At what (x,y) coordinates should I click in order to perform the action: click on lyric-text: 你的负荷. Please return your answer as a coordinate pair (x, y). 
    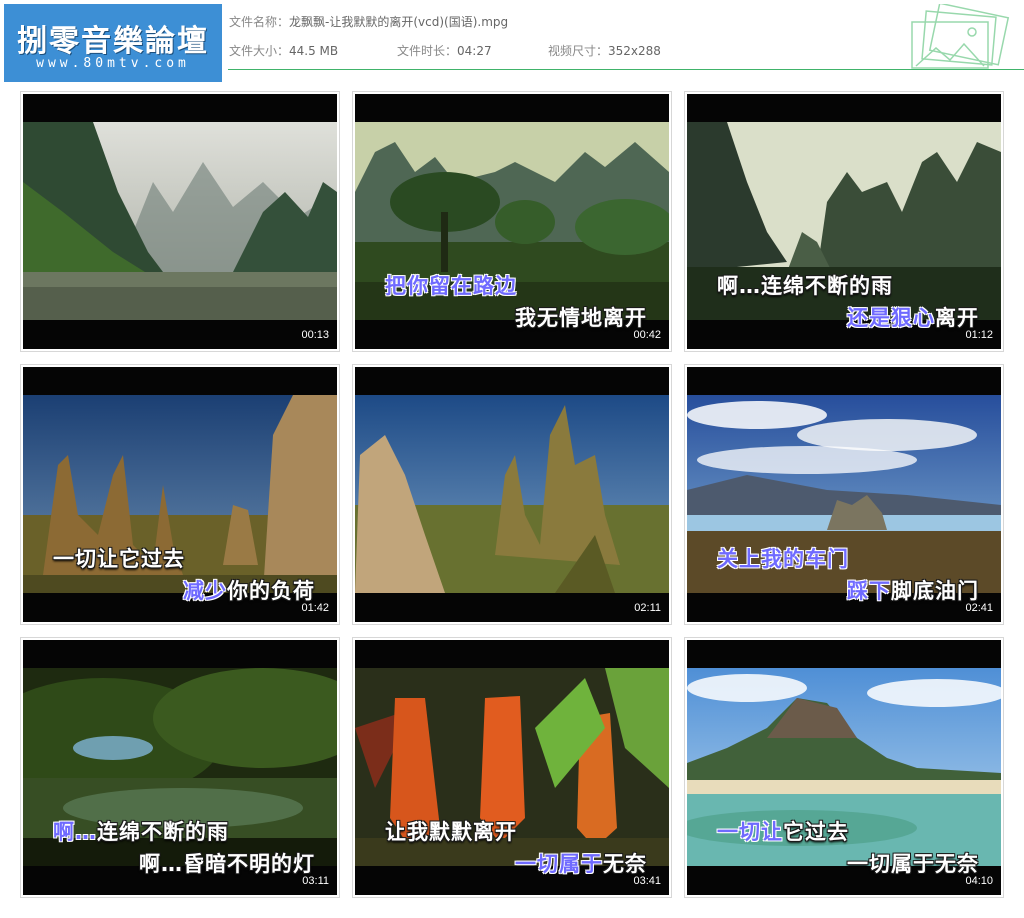
    Looking at the image, I should click on (271, 591).